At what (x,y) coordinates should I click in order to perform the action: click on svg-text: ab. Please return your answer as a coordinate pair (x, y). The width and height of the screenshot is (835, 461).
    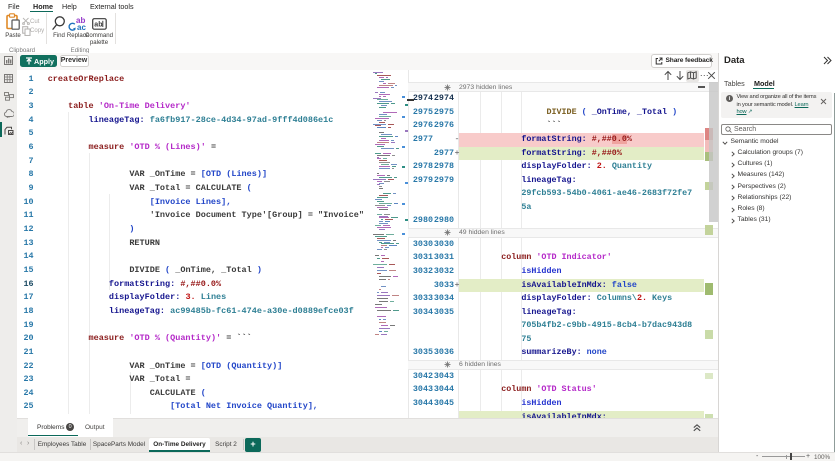
    Looking at the image, I should click on (98, 25).